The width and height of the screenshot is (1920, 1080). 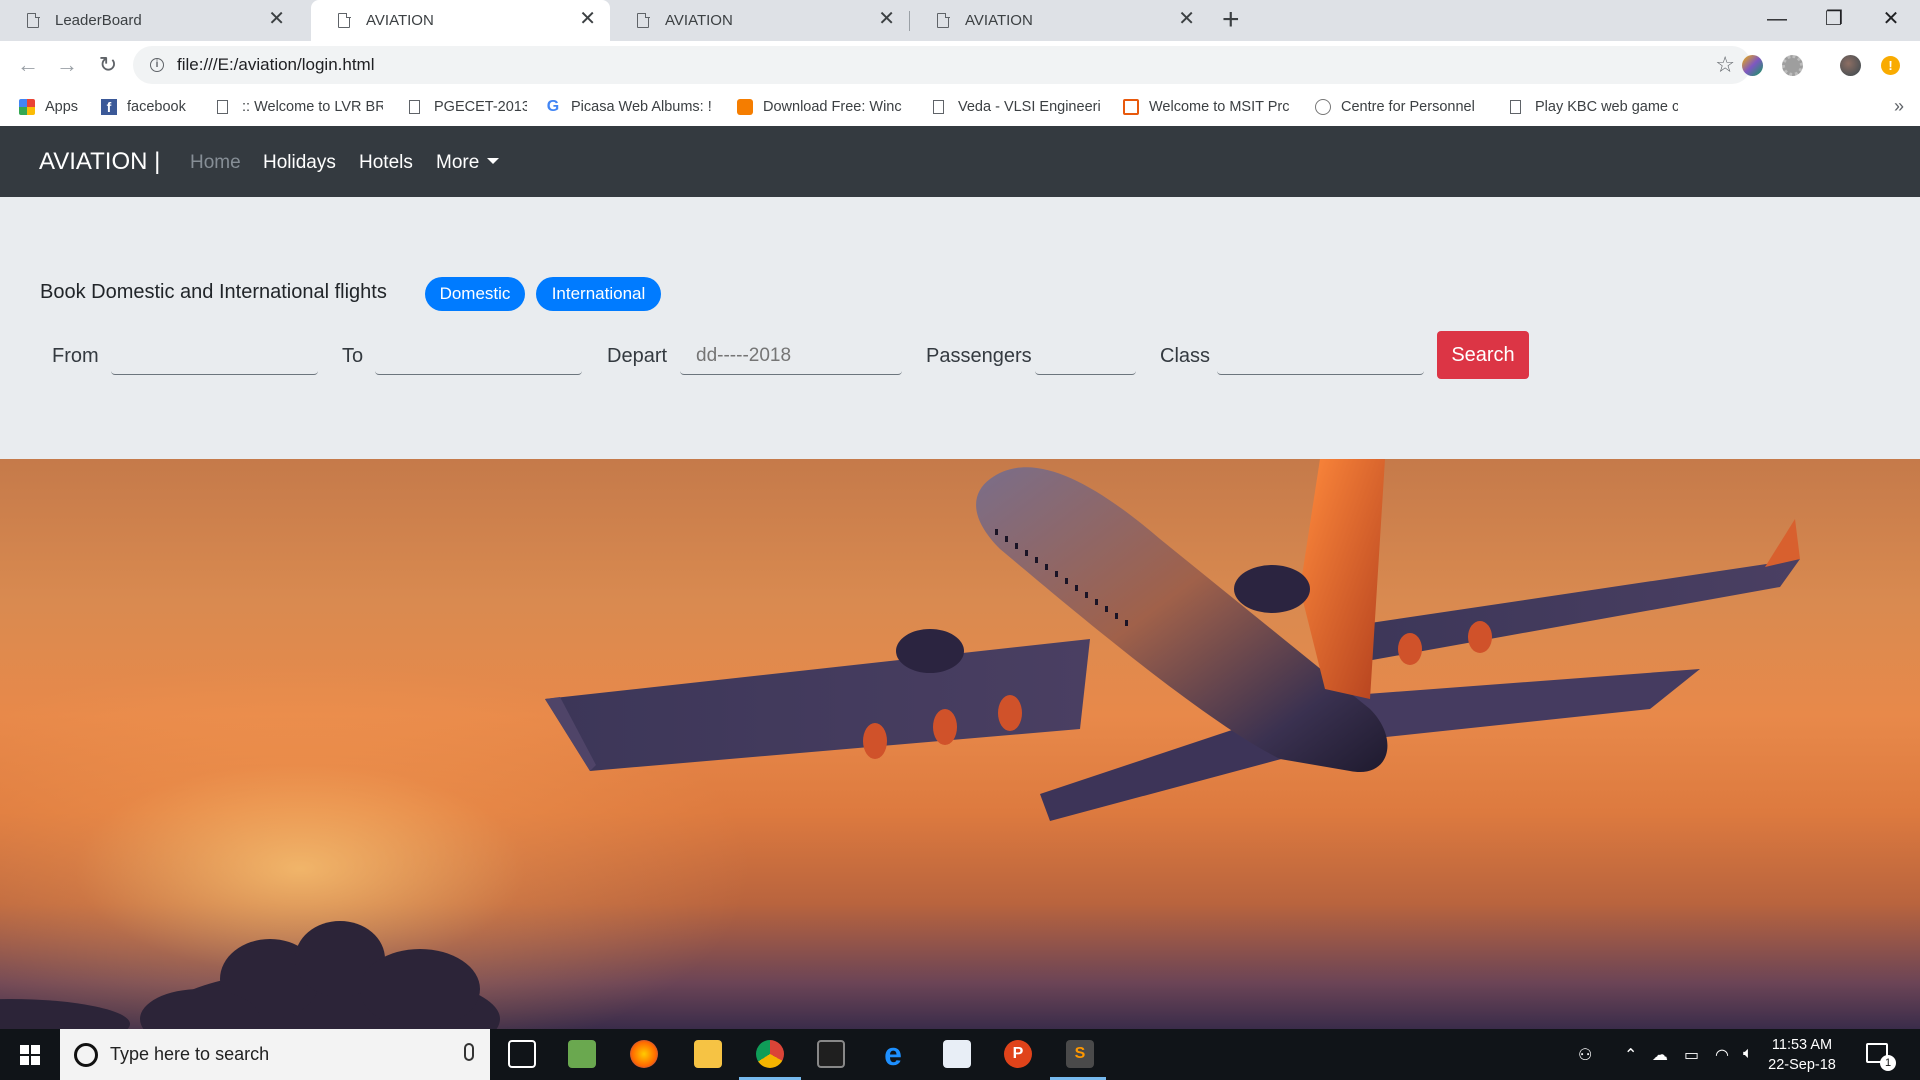 What do you see at coordinates (1408, 107) in the screenshot?
I see `bookmark-label: Centre for Personnel` at bounding box center [1408, 107].